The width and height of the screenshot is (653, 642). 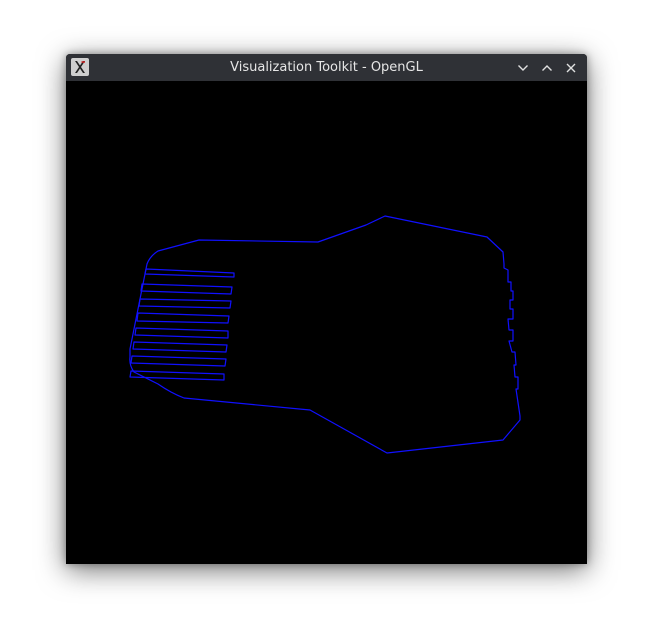 I want to click on window-controls, so click(x=547, y=67).